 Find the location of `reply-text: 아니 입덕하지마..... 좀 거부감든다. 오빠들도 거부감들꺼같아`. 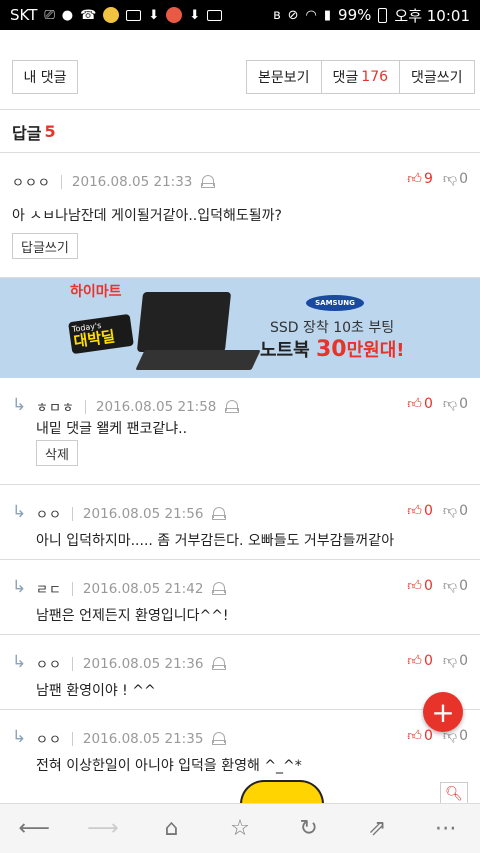

reply-text: 아니 입덕하지마..... 좀 거부감든다. 오빠들도 거부감들꺼같아 is located at coordinates (215, 541).